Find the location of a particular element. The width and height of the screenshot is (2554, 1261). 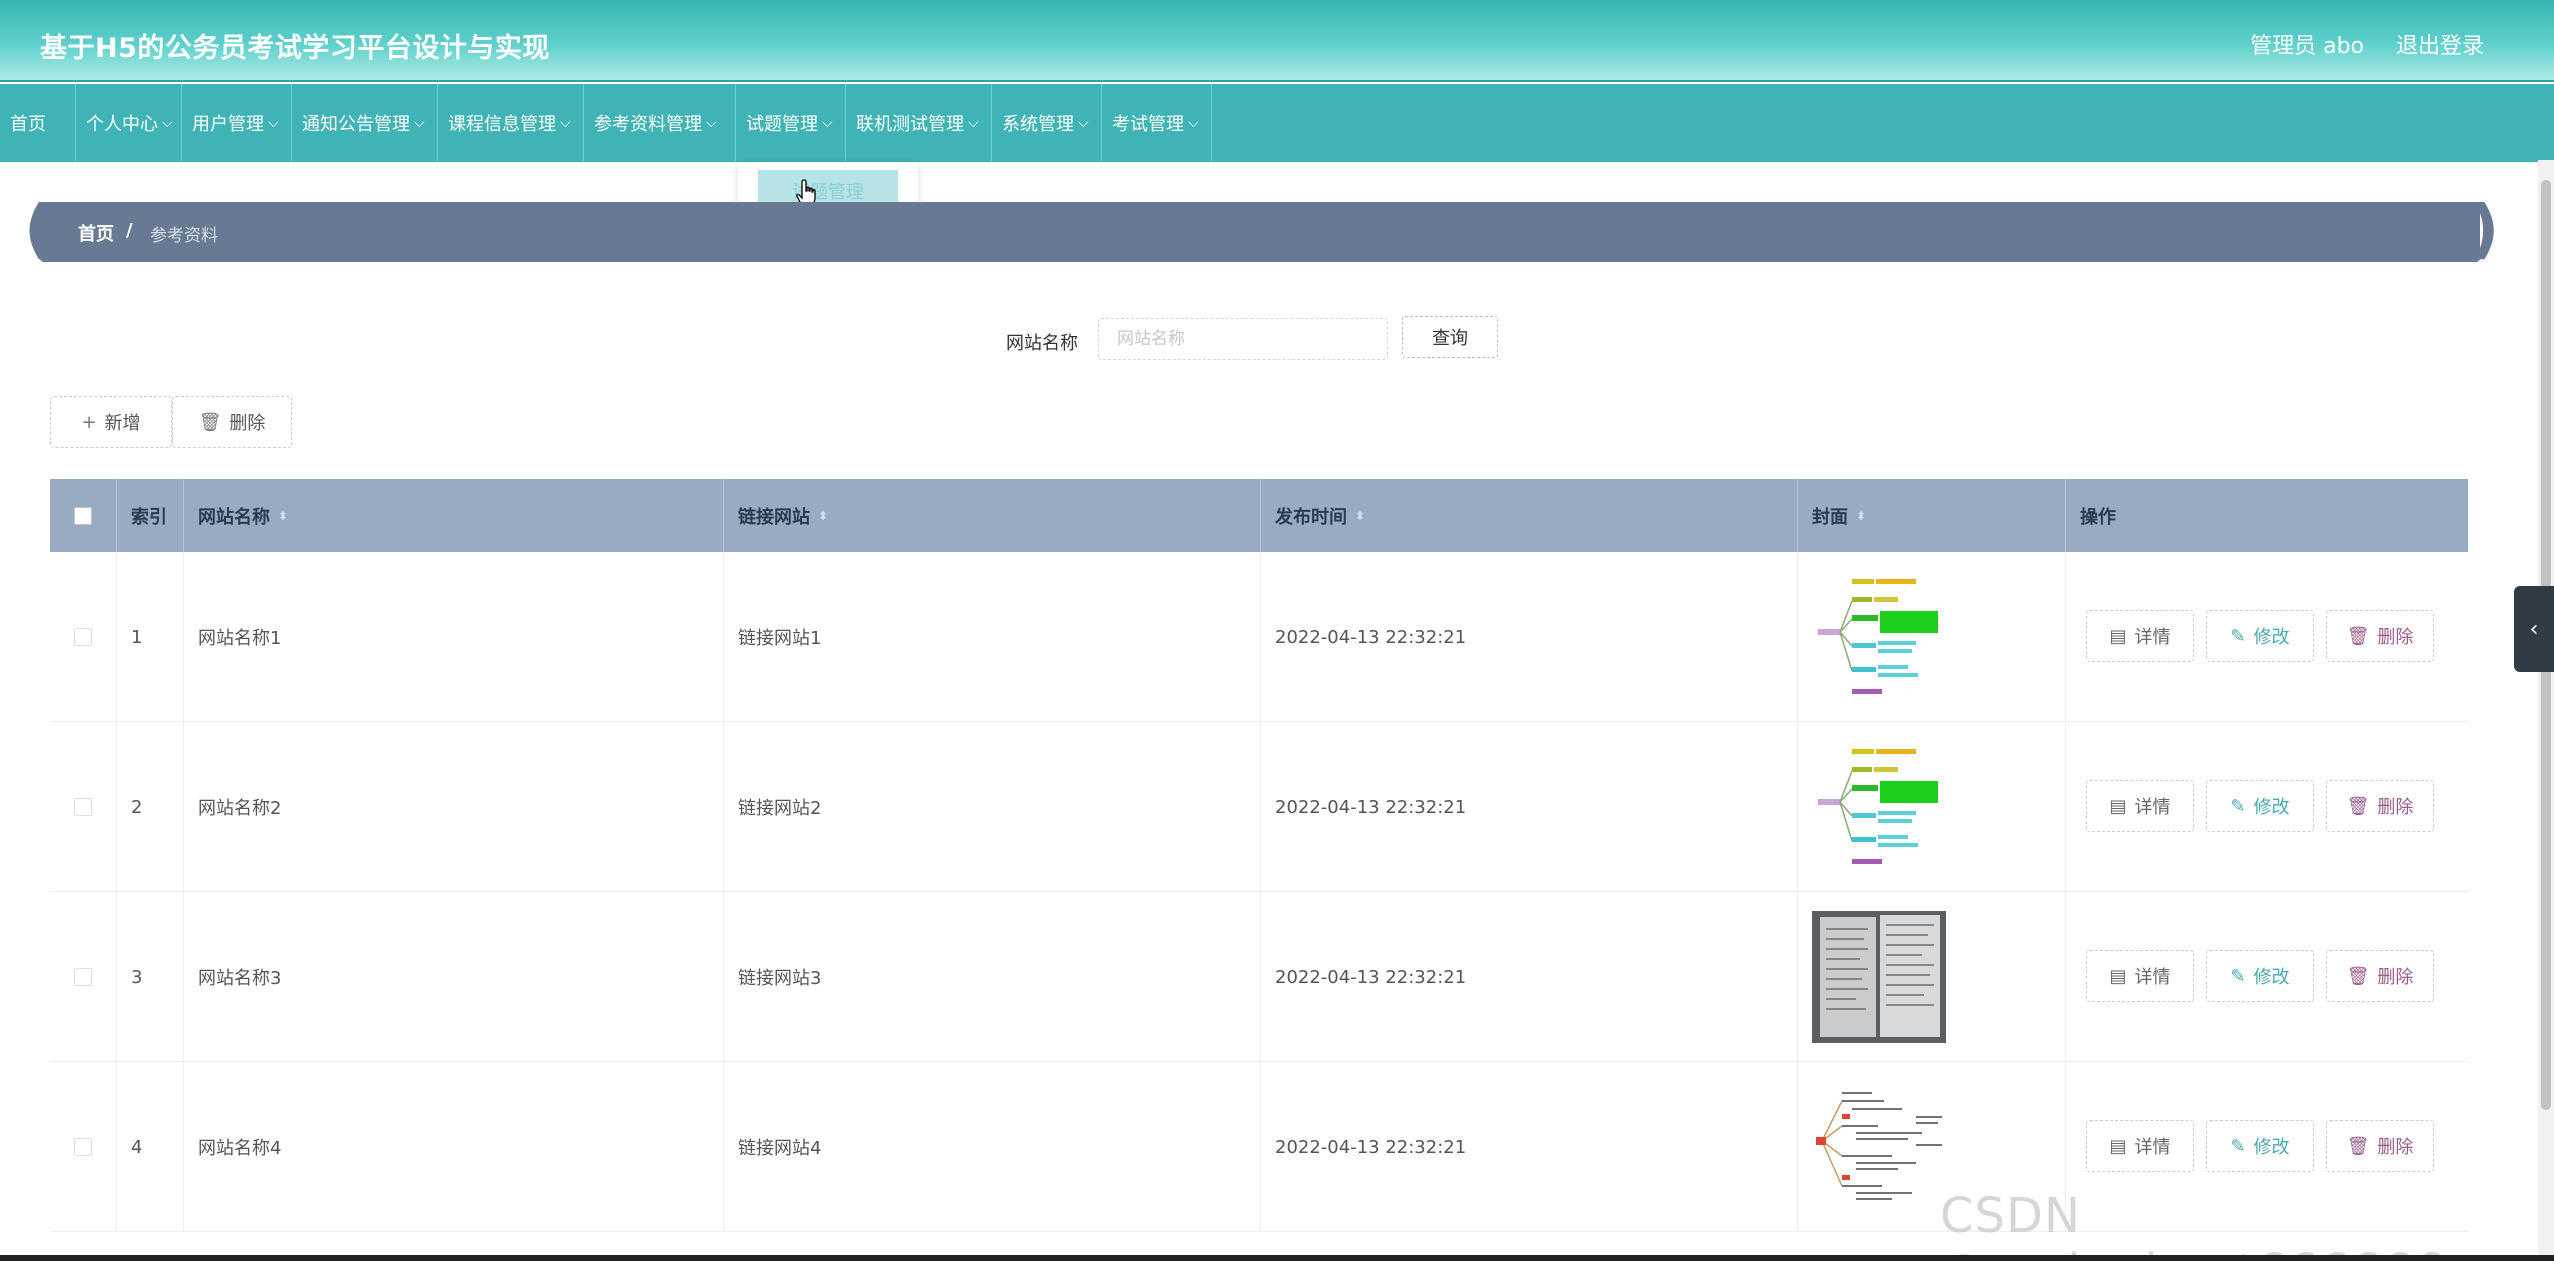

chevron-left-icon: ‹ is located at coordinates (2534, 629).